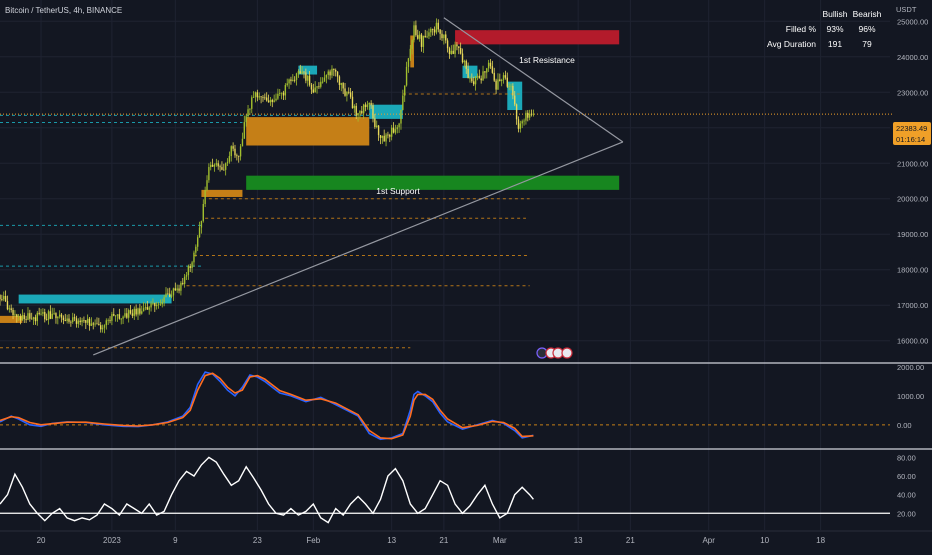 This screenshot has height=555, width=932. Describe the element at coordinates (308, 131) in the screenshot. I see `bullish-fvg-box` at that location.